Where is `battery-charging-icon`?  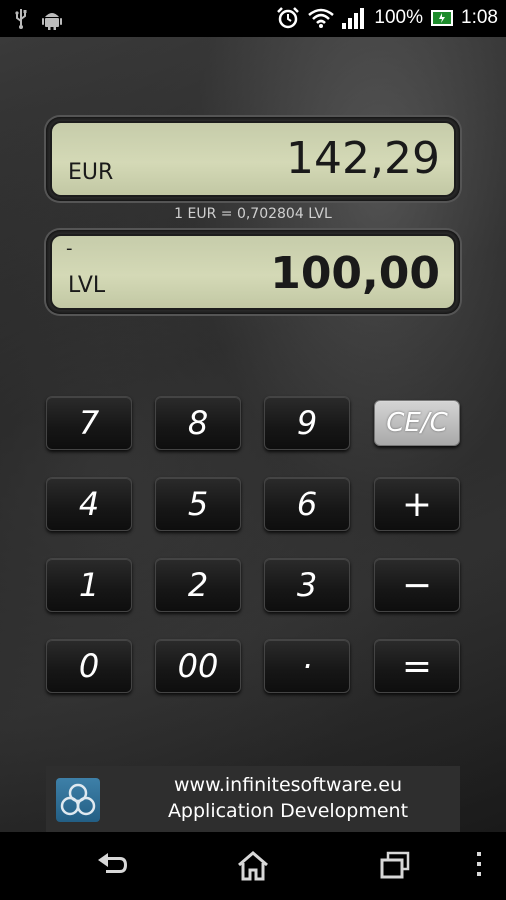 battery-charging-icon is located at coordinates (442, 18).